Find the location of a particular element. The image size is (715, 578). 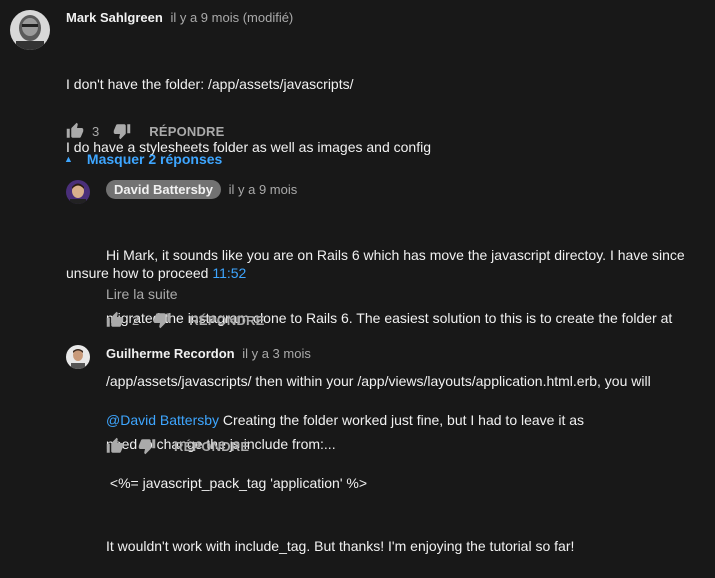

comment-time: il y a 9 mois is located at coordinates (263, 189).